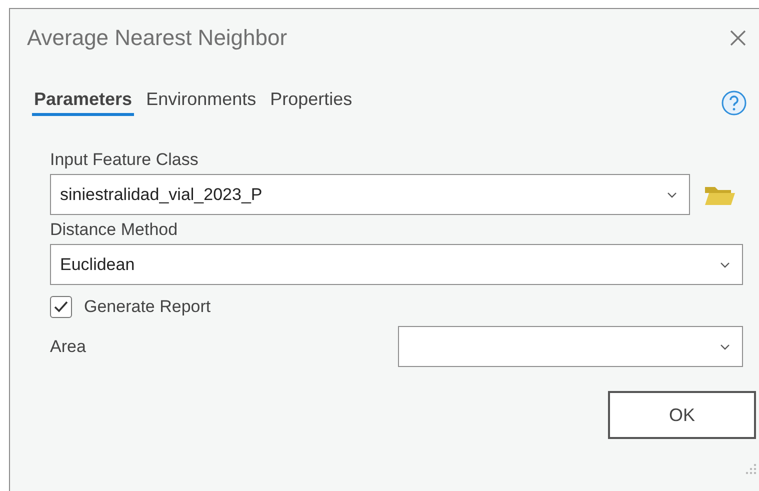  What do you see at coordinates (125, 160) in the screenshot?
I see `field-label: Input Feature Class` at bounding box center [125, 160].